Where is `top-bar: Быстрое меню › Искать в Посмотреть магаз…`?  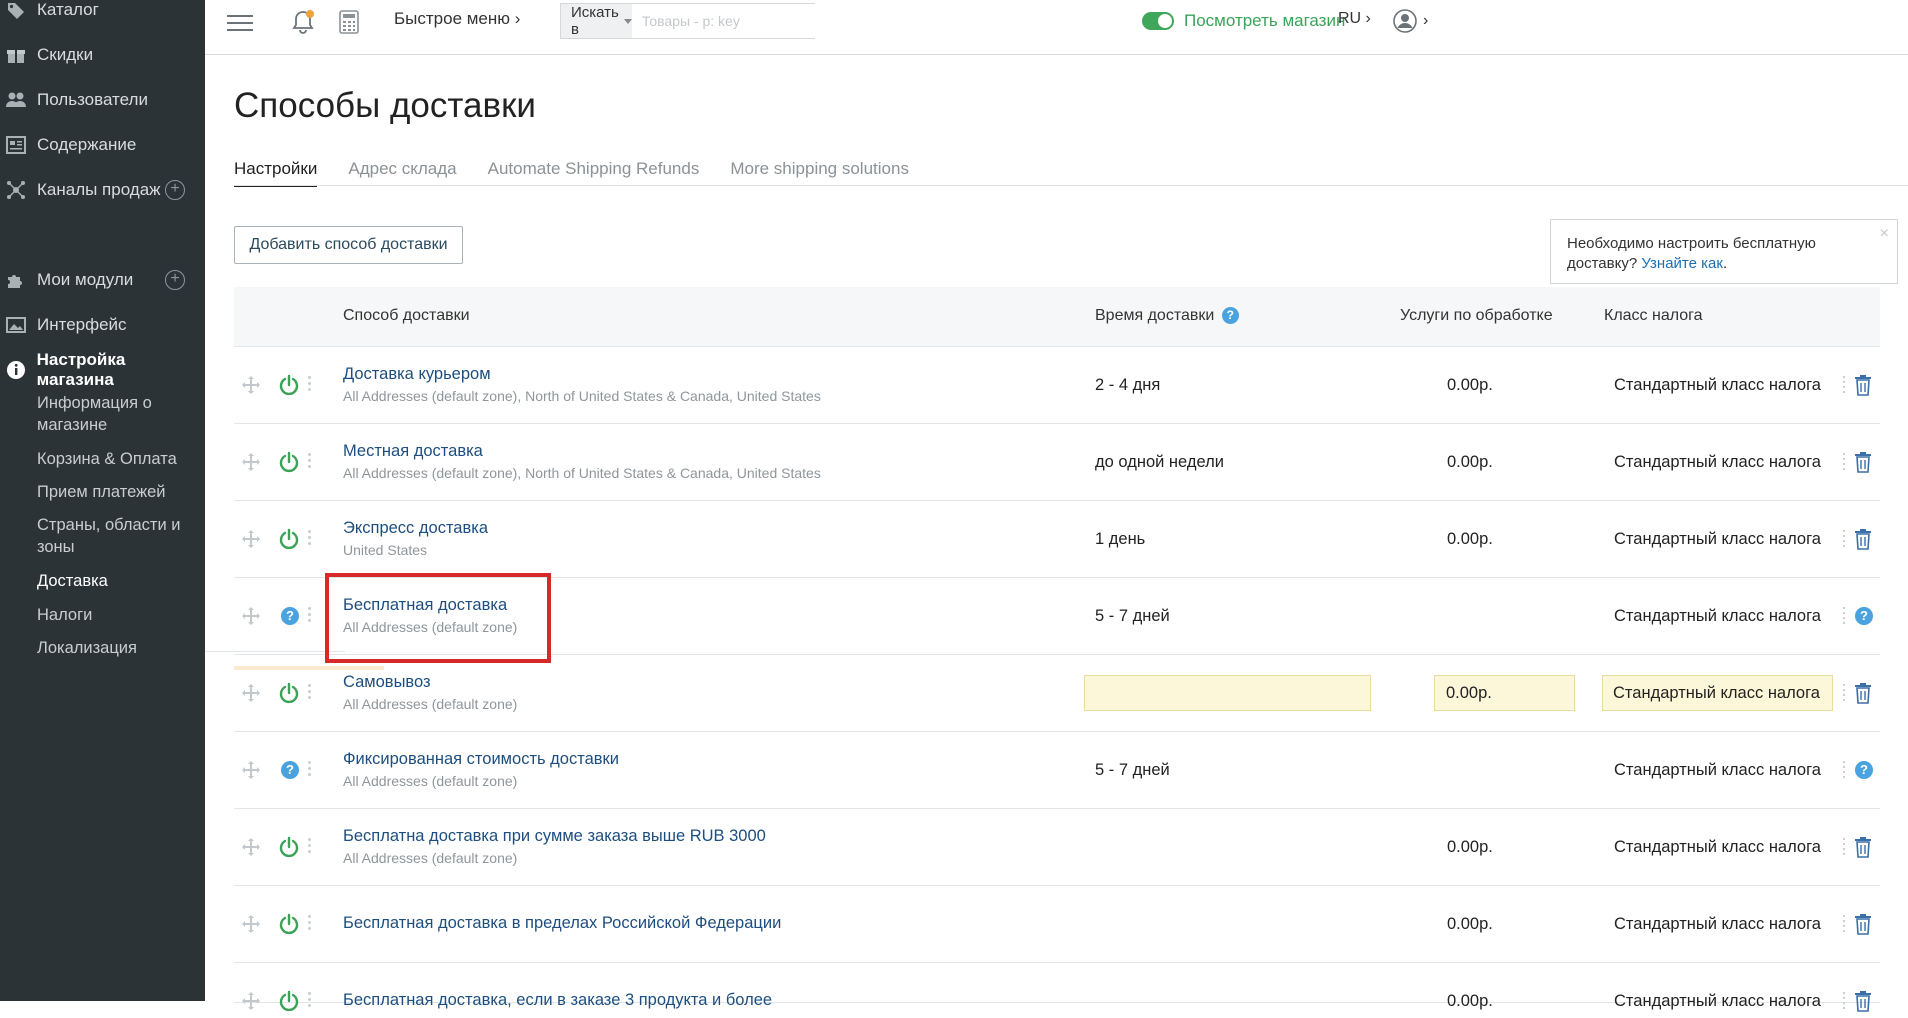
top-bar: Быстрое меню › Искать в Посмотреть магаз… is located at coordinates (1056, 27).